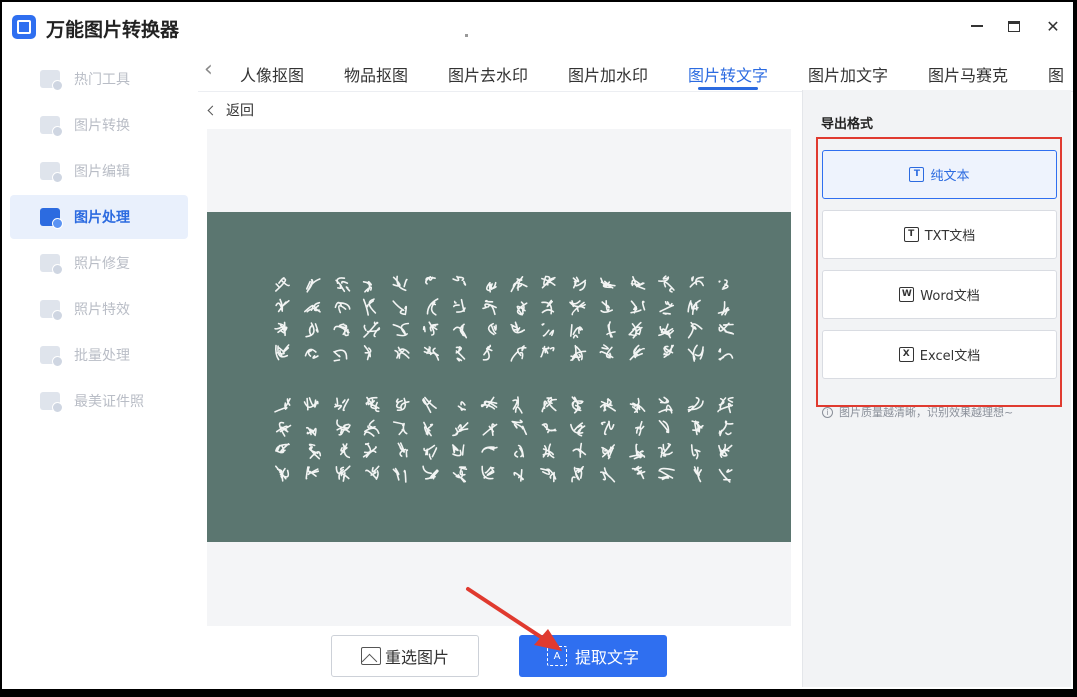 This screenshot has width=1077, height=697. I want to click on tab-portrait-cutout: 人像抠图, so click(272, 74).